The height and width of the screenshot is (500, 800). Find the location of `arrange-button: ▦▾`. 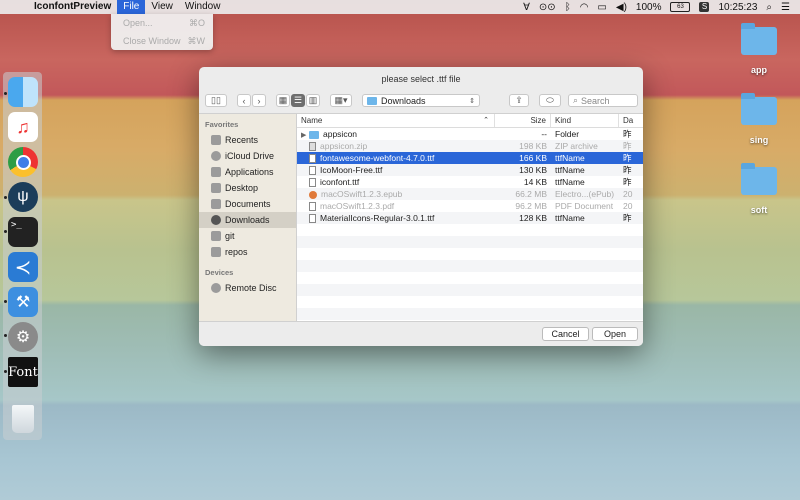

arrange-button: ▦▾ is located at coordinates (341, 100).